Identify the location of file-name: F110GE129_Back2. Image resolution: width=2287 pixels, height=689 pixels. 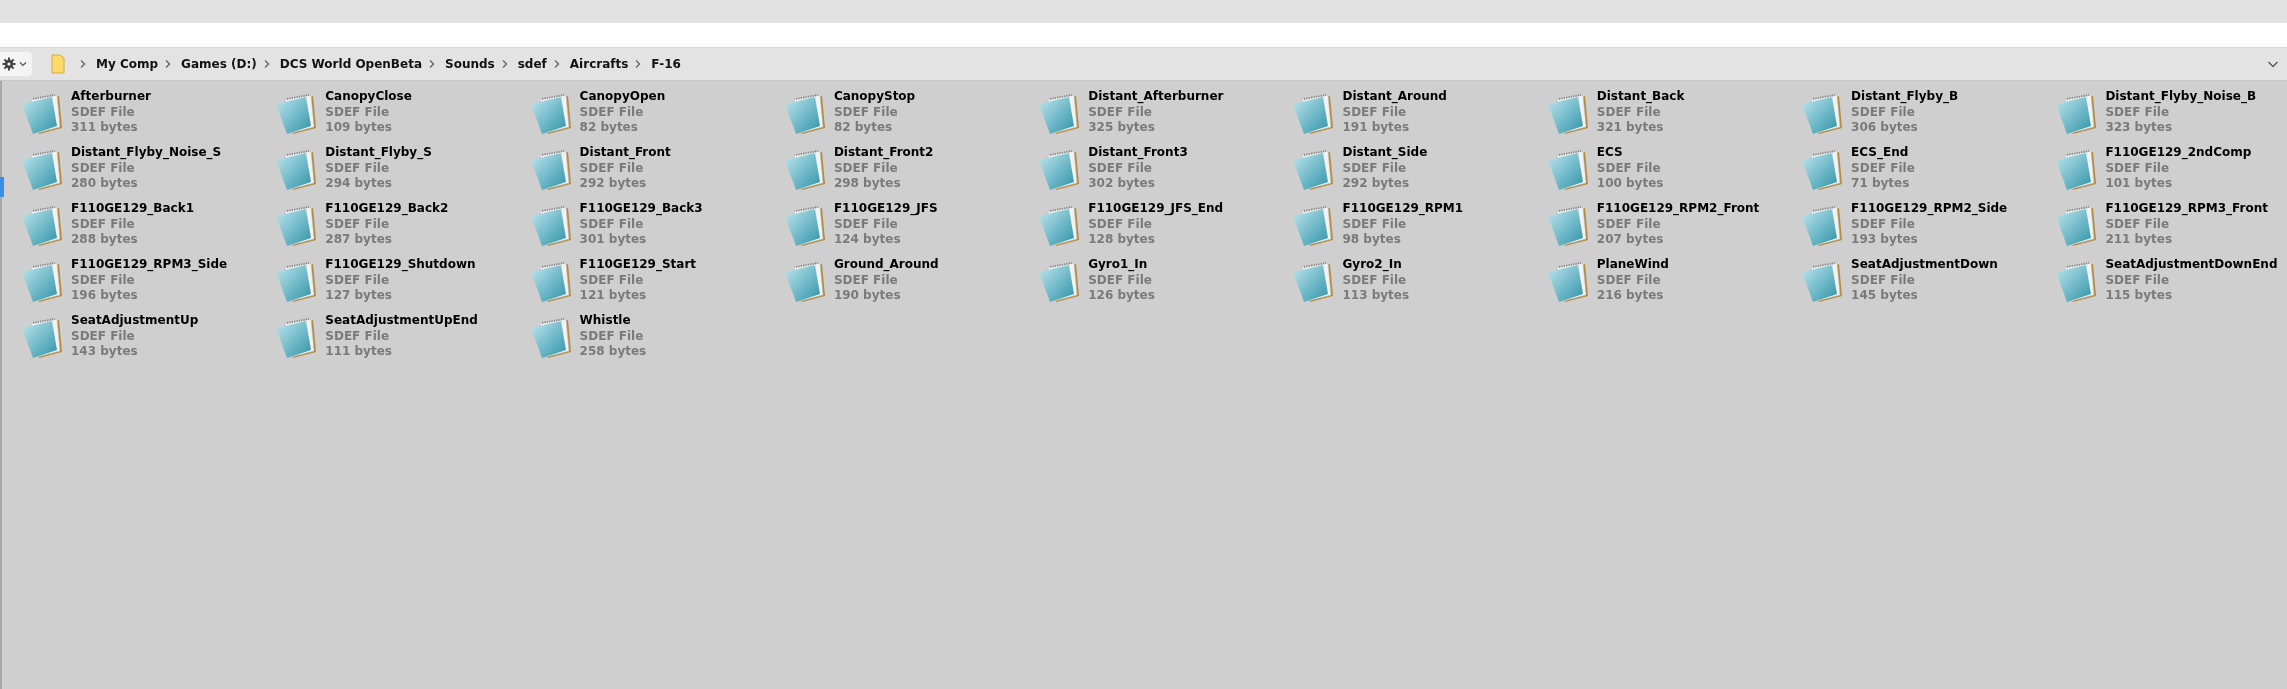
(387, 209).